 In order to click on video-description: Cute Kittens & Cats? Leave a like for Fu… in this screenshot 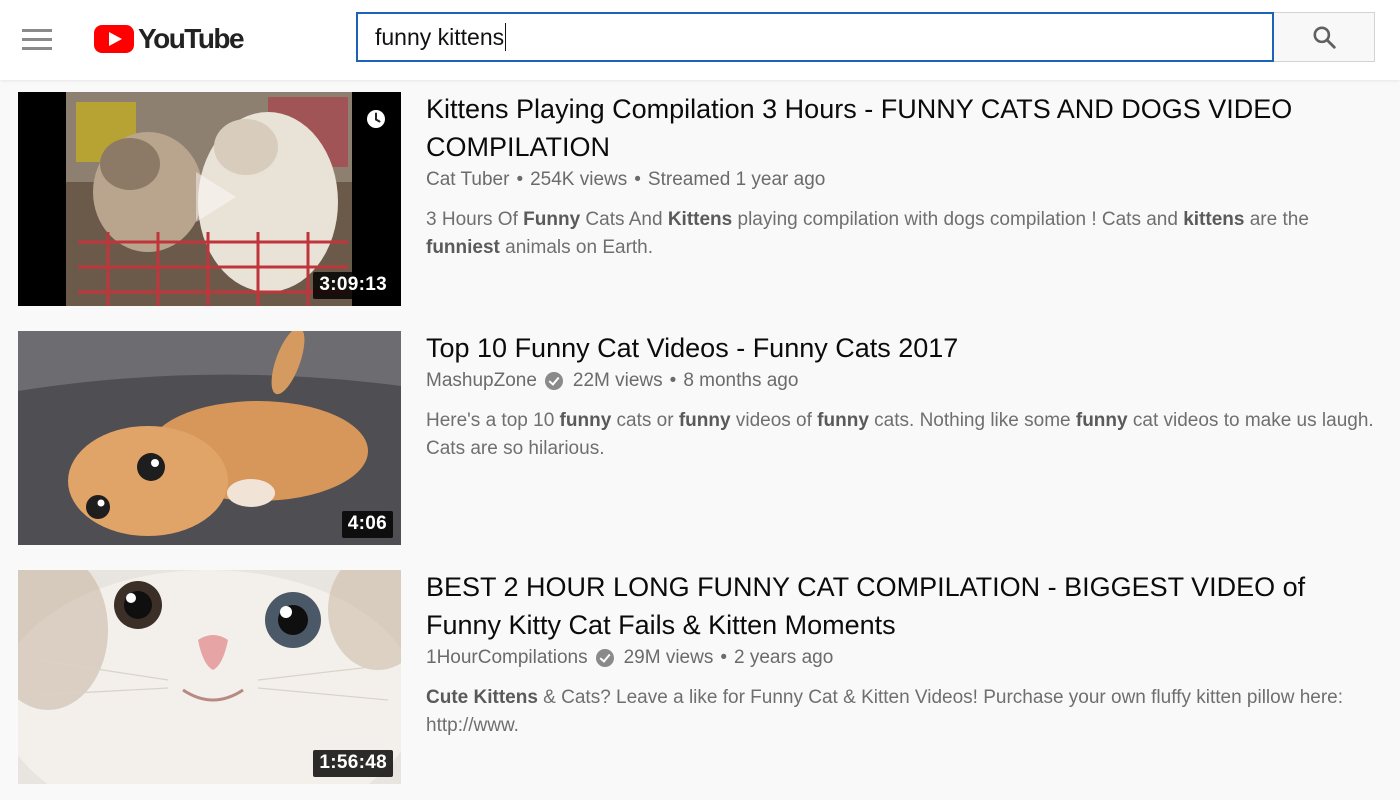, I will do `click(906, 712)`.